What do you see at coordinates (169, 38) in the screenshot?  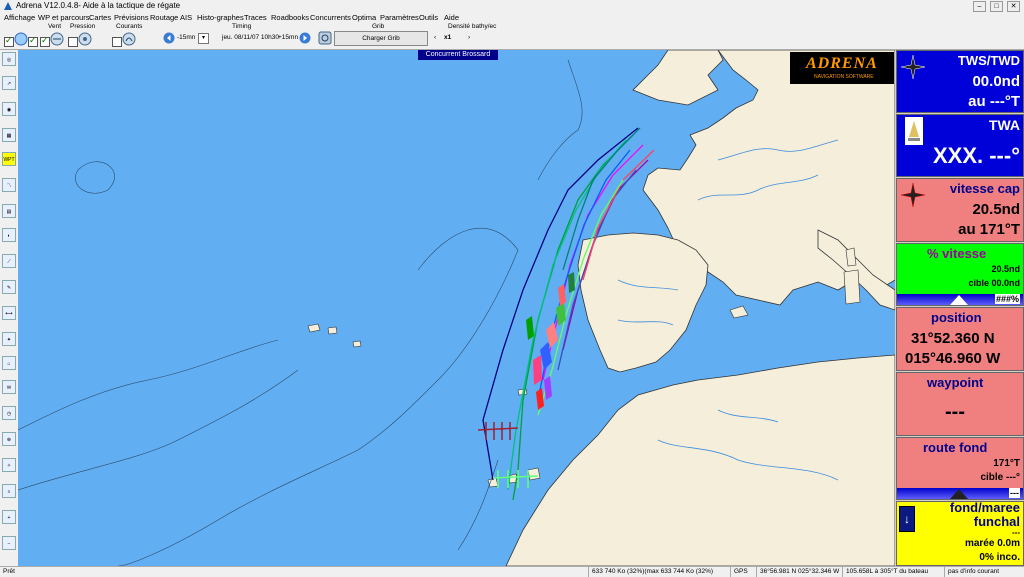 I see `step-back-icon` at bounding box center [169, 38].